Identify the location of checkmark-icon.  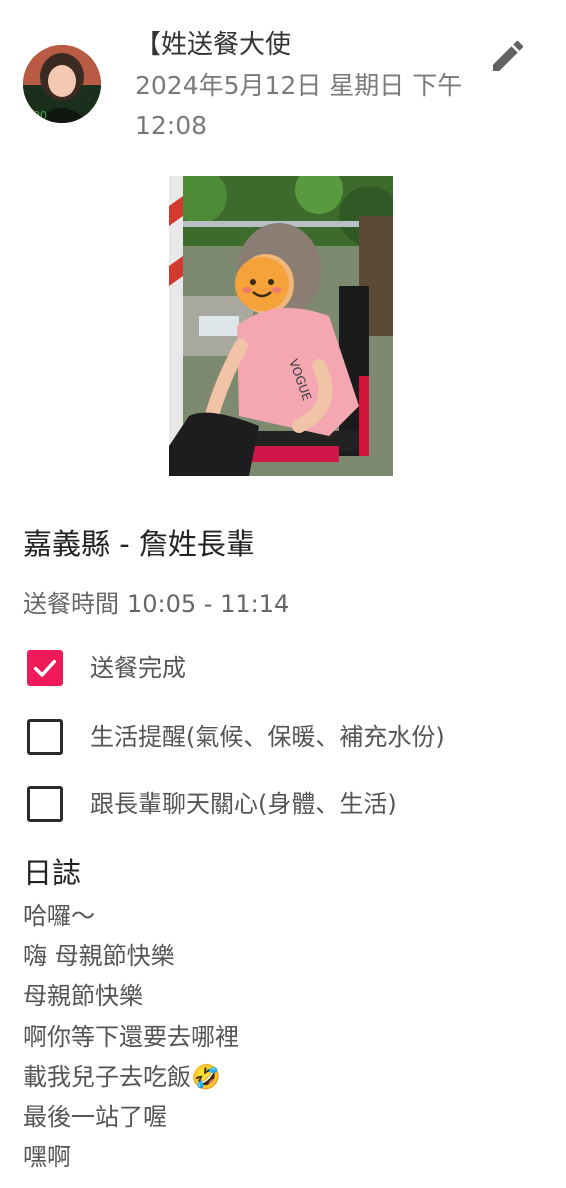
(45, 668).